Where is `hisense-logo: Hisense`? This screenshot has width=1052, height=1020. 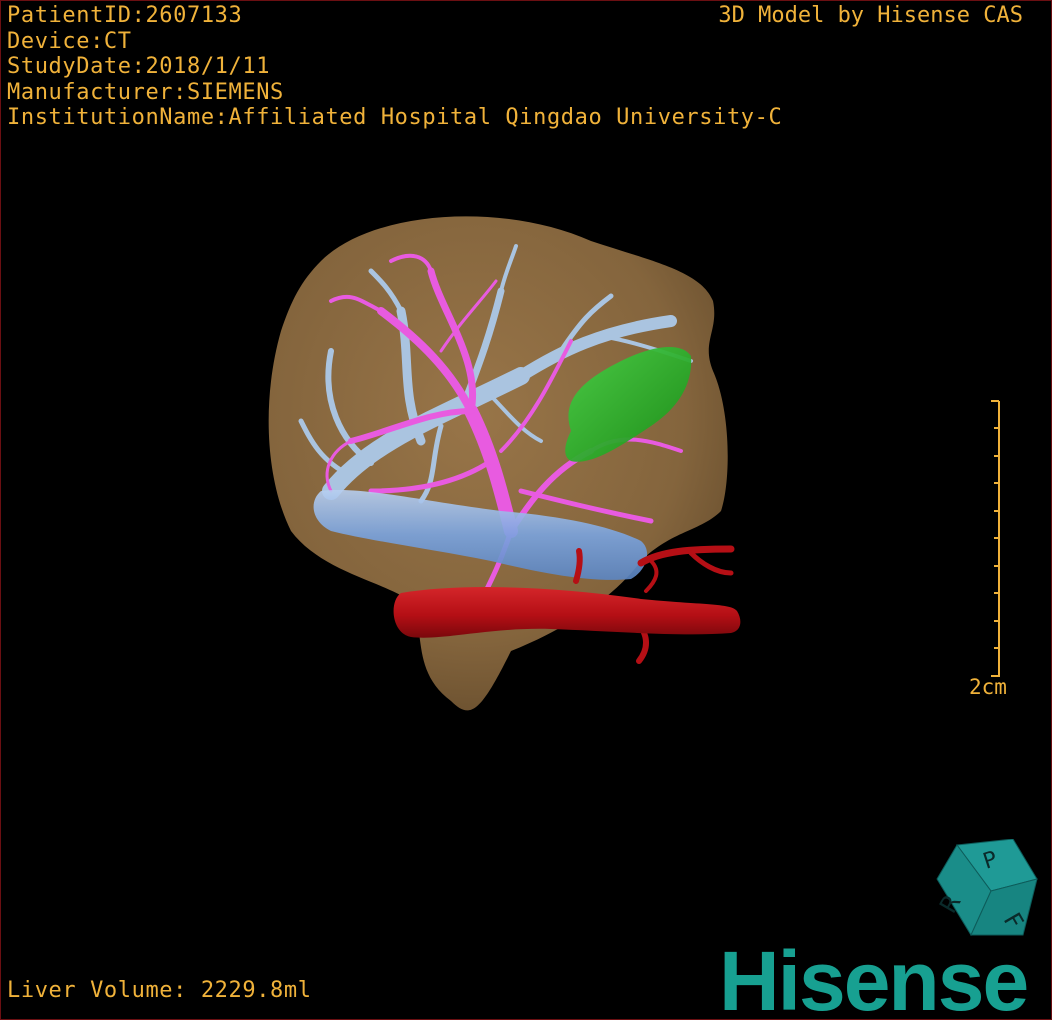 hisense-logo: Hisense is located at coordinates (874, 977).